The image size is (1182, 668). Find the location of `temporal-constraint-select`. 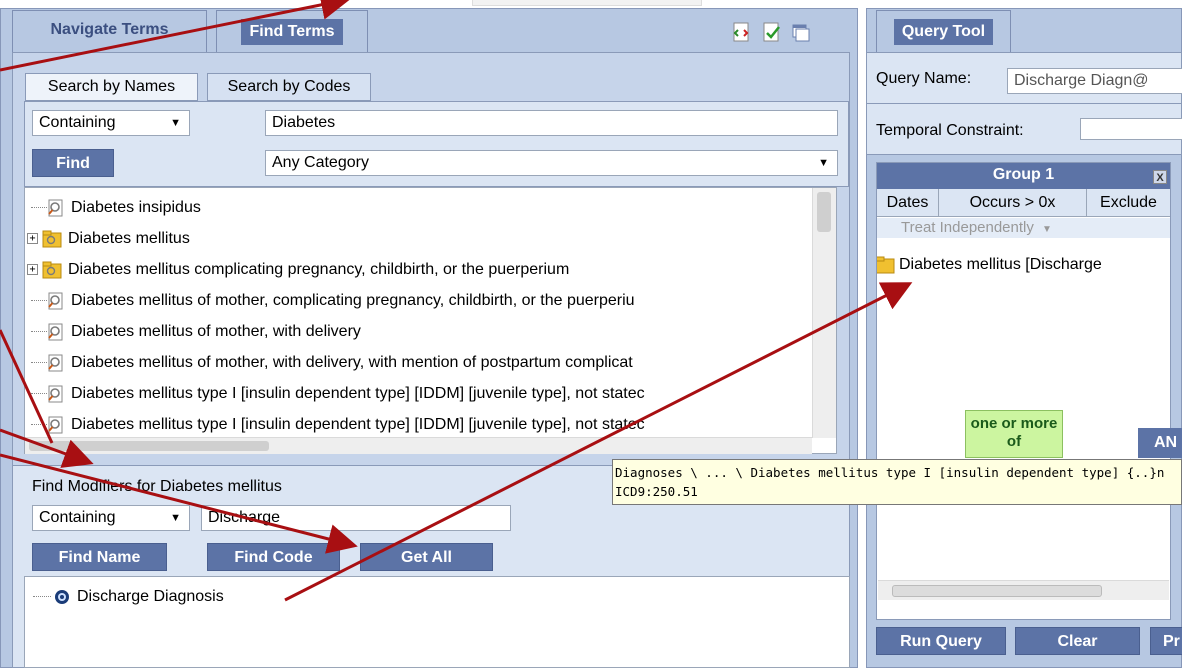

temporal-constraint-select is located at coordinates (1131, 129).